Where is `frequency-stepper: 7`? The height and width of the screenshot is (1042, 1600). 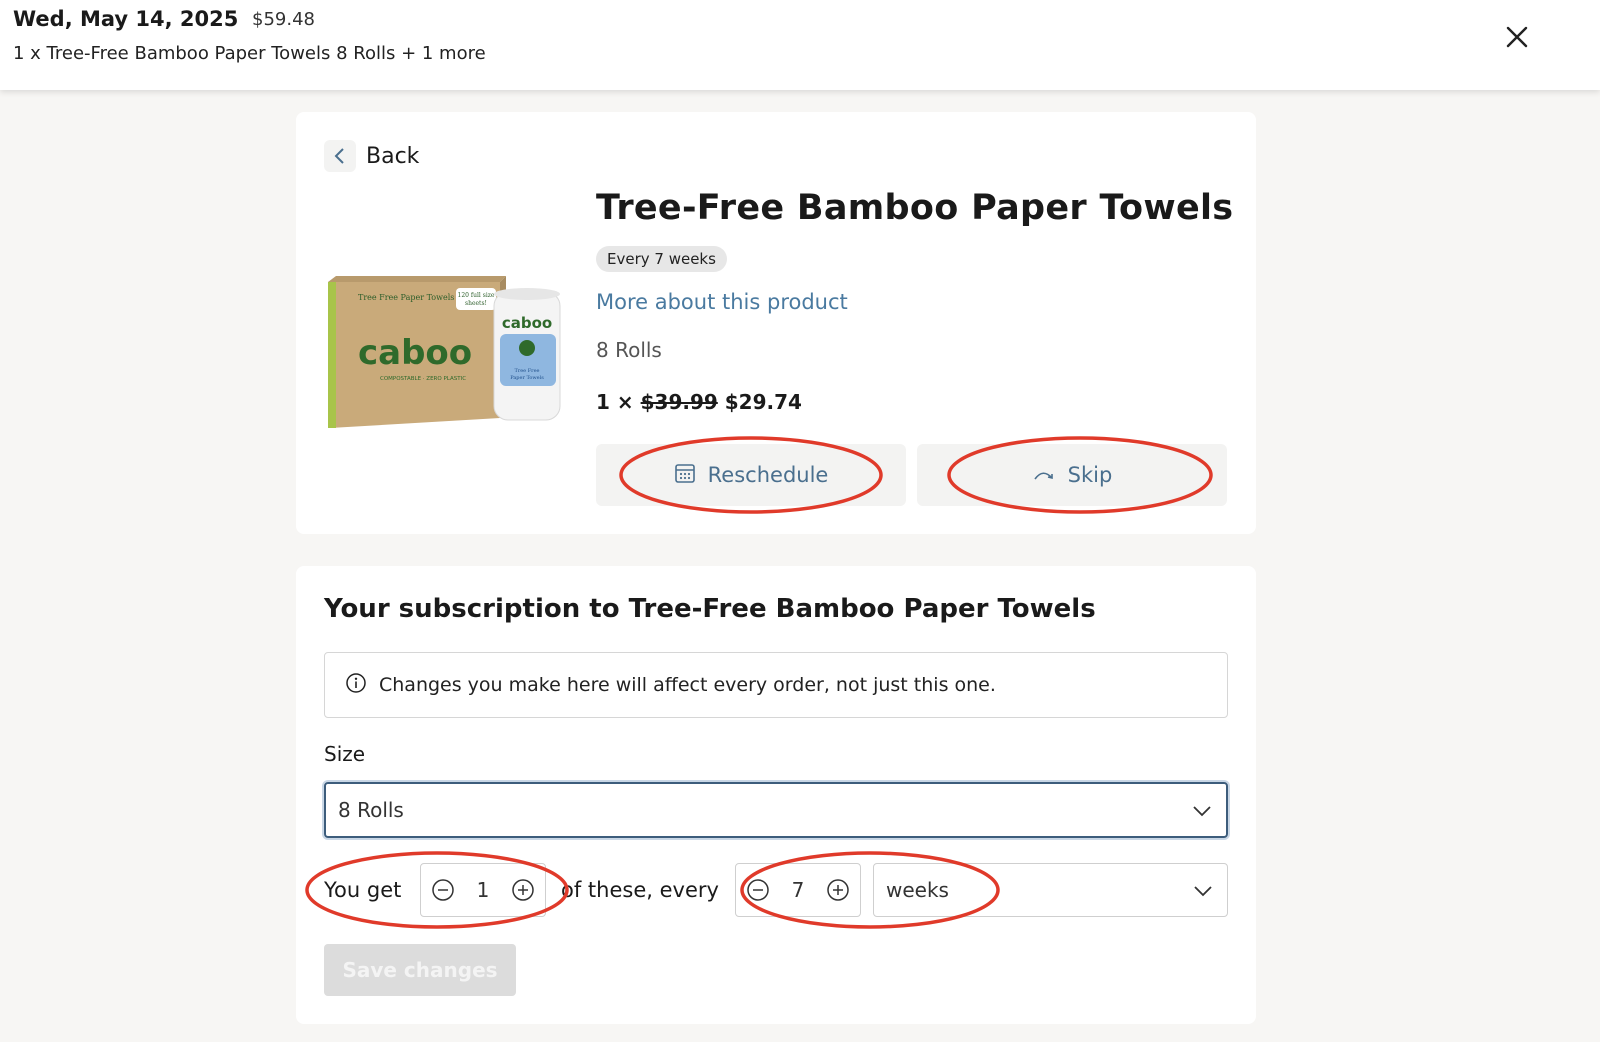
frequency-stepper: 7 is located at coordinates (798, 890).